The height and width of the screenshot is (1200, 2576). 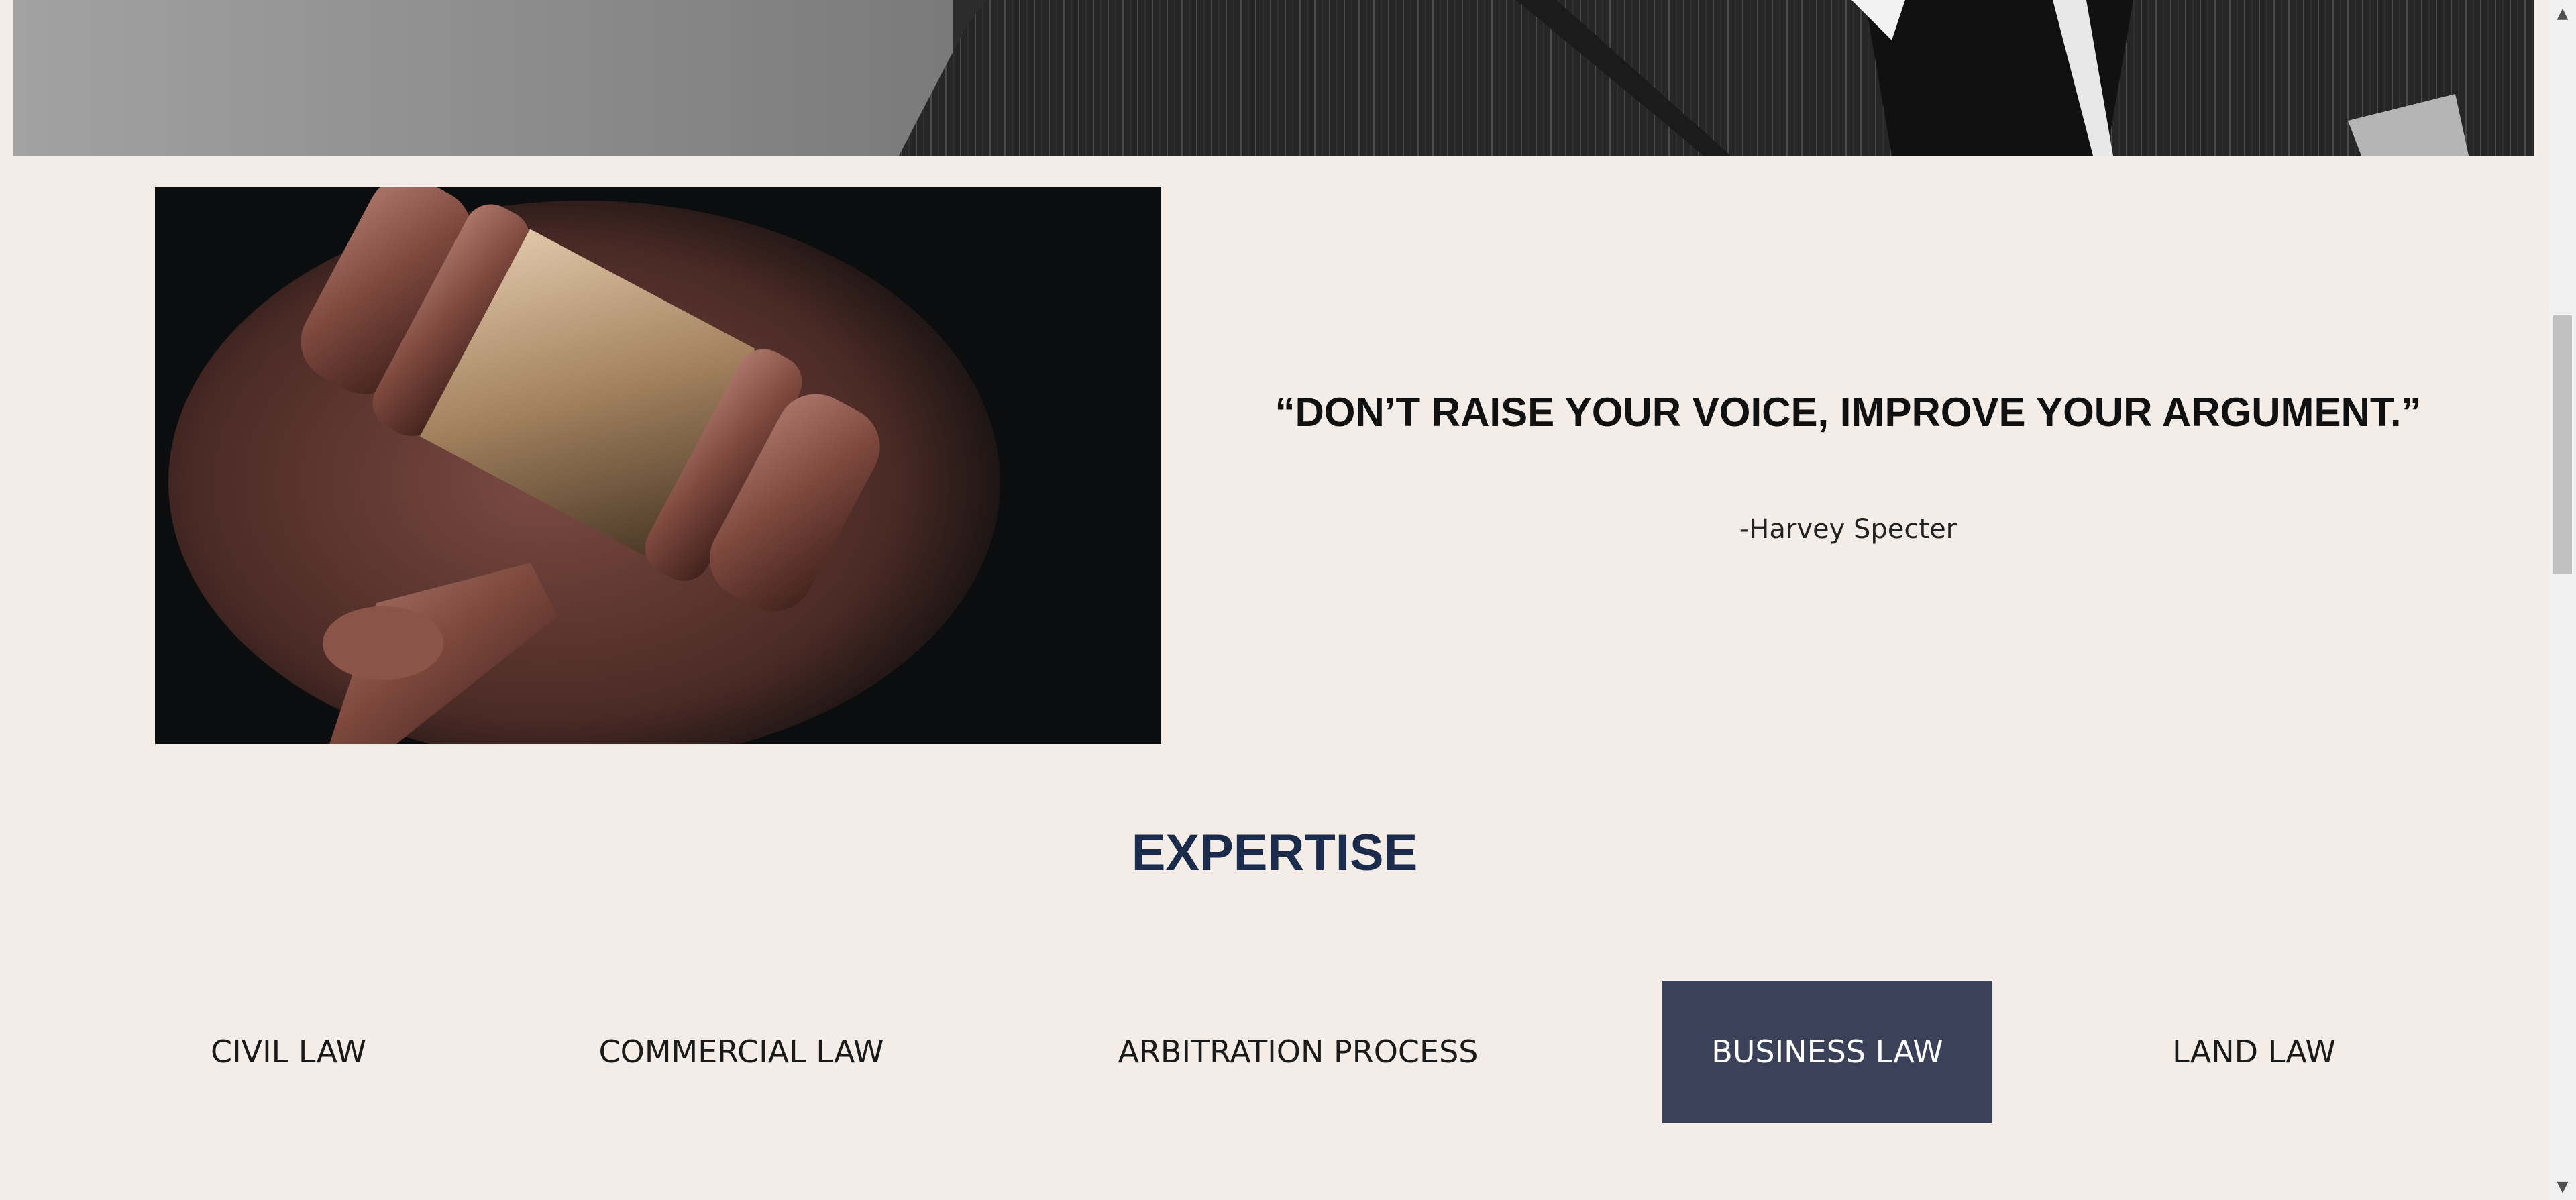 What do you see at coordinates (1274, 852) in the screenshot?
I see `expertise-heading: EXPERTISE` at bounding box center [1274, 852].